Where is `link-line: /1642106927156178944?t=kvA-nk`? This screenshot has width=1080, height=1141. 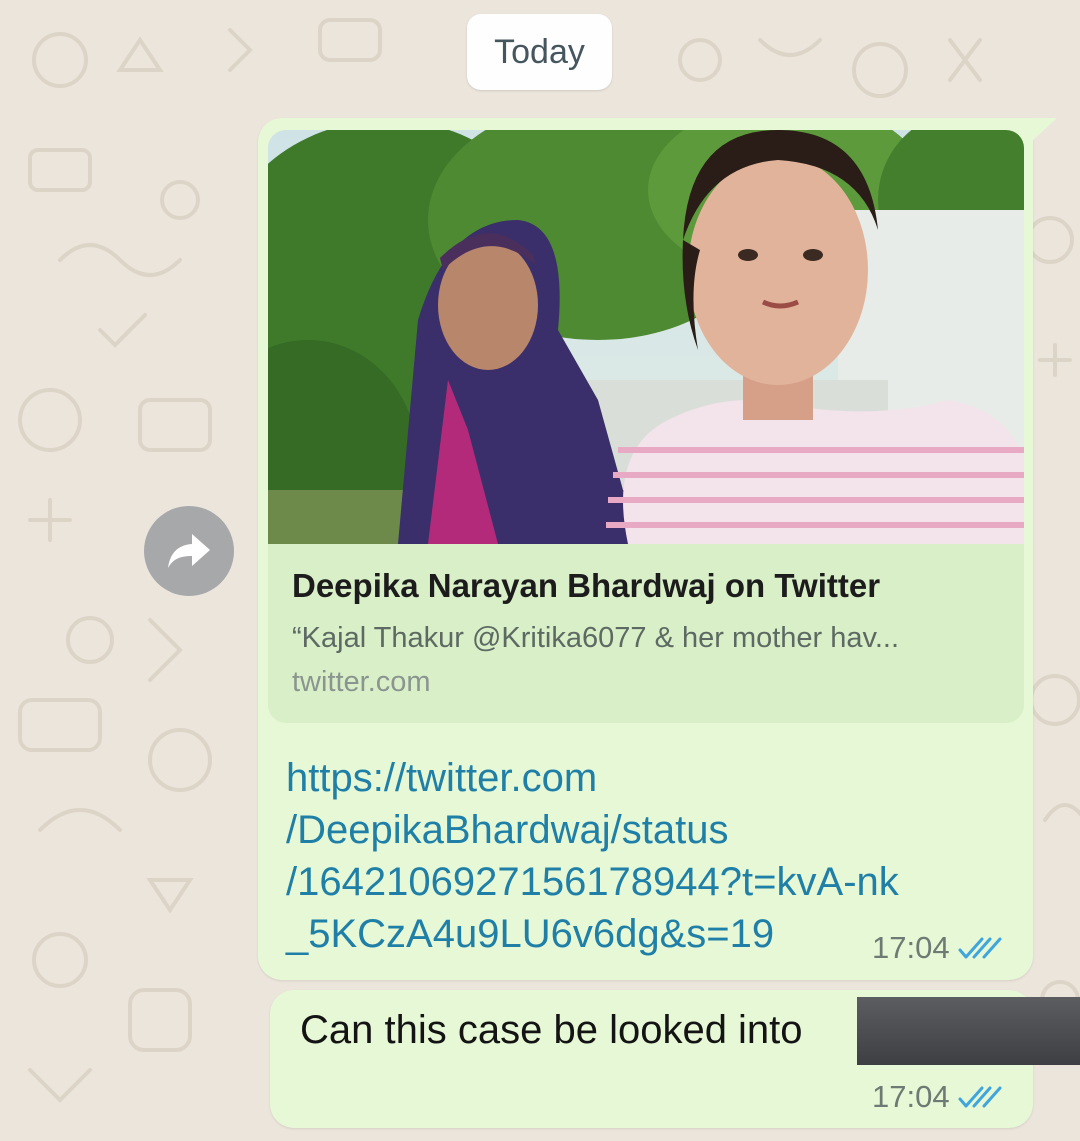
link-line: /1642106927156178944?t=kvA-nk is located at coordinates (592, 882).